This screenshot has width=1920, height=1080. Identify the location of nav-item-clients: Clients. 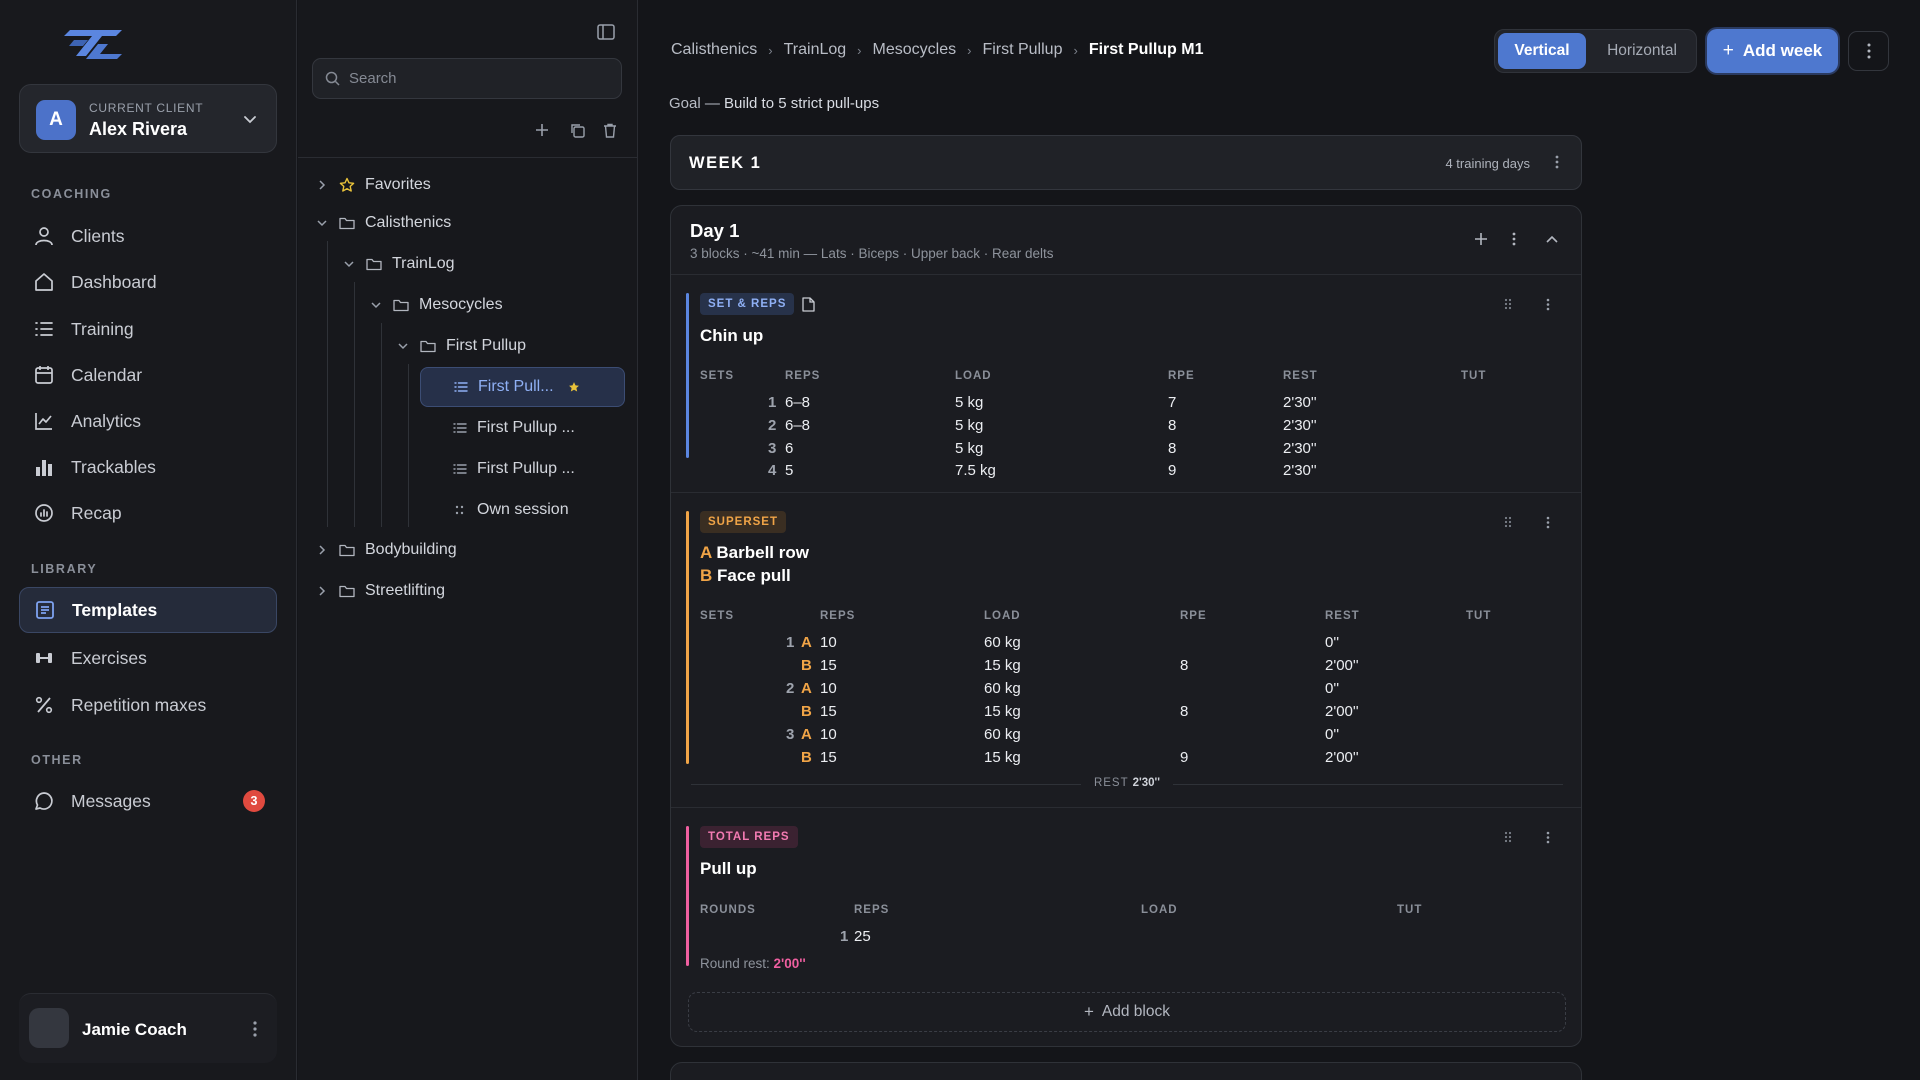
(148, 236).